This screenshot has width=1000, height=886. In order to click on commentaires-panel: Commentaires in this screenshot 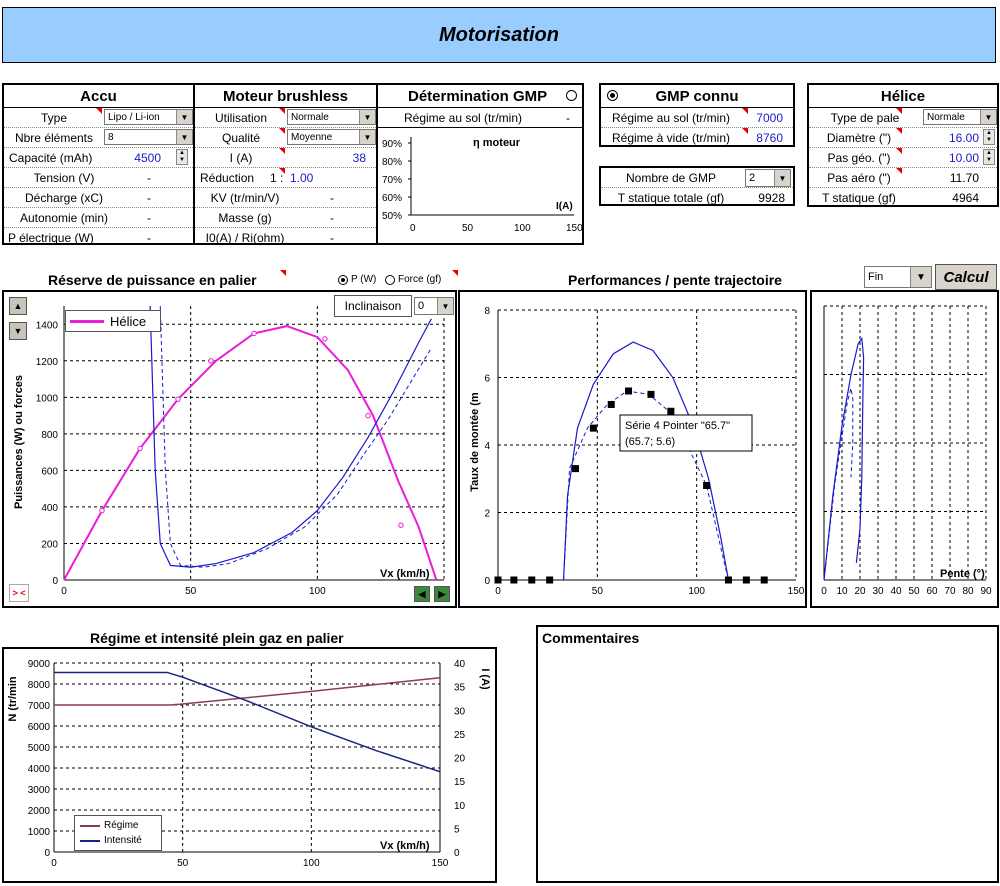, I will do `click(767, 754)`.